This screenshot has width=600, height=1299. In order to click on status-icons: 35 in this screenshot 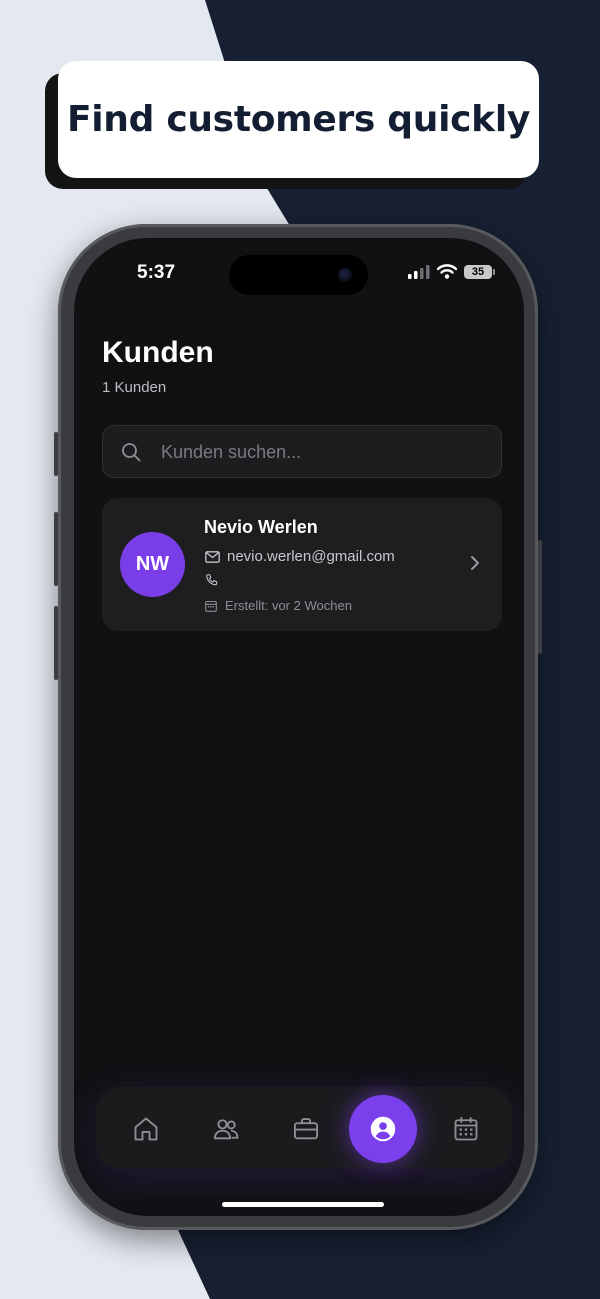, I will do `click(451, 271)`.